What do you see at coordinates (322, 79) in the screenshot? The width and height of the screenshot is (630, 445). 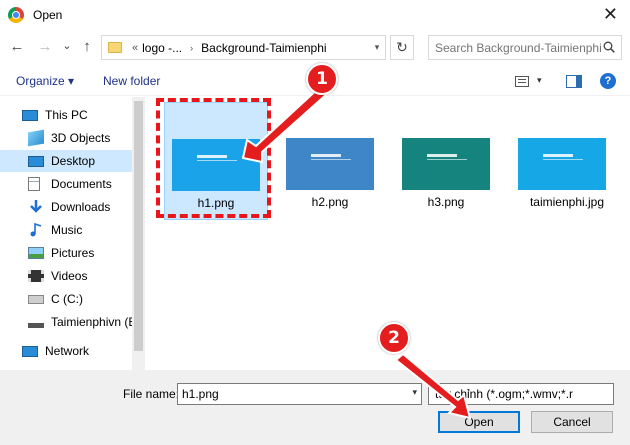 I see `annotation-step-1-badge: 1` at bounding box center [322, 79].